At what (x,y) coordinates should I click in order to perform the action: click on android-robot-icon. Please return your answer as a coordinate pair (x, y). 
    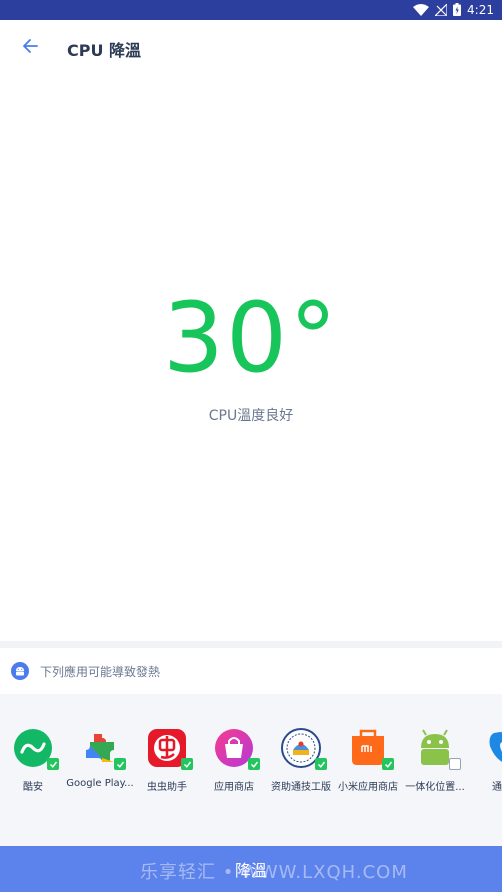
    Looking at the image, I should click on (20, 671).